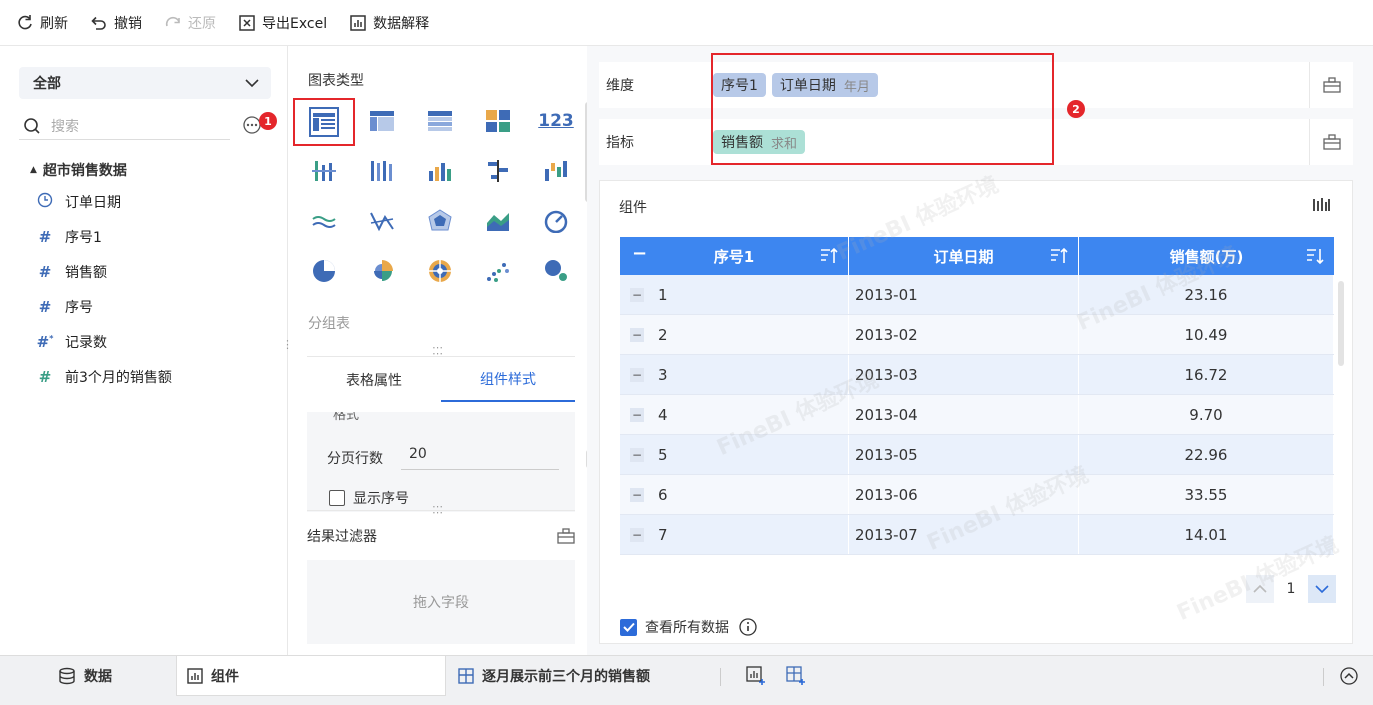  I want to click on data-explain-label: 数据解释, so click(401, 23).